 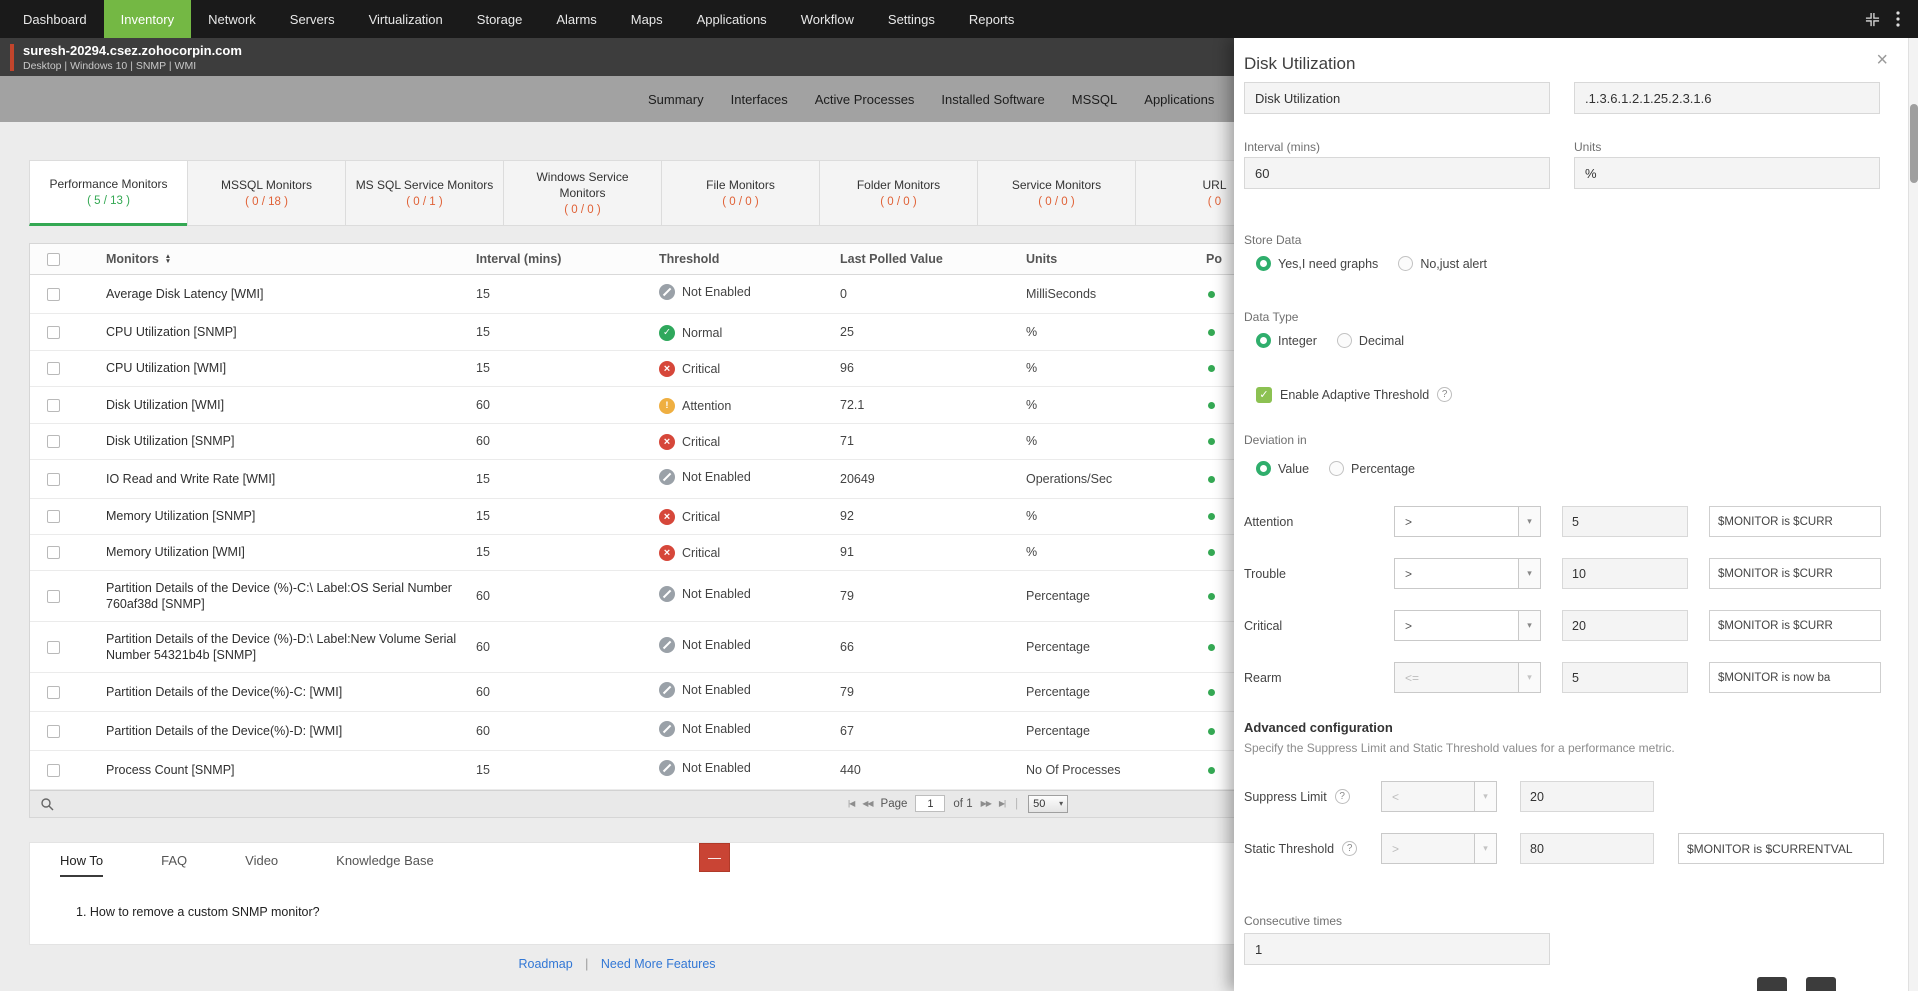 What do you see at coordinates (1095, 99) in the screenshot?
I see `page-tab-mssql: MSSQL` at bounding box center [1095, 99].